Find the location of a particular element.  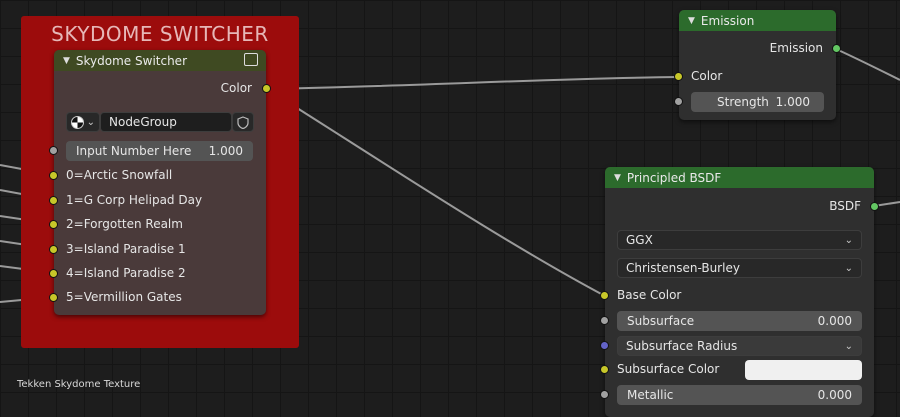

frame-title: SKYDOME SWITCHER is located at coordinates (160, 34).